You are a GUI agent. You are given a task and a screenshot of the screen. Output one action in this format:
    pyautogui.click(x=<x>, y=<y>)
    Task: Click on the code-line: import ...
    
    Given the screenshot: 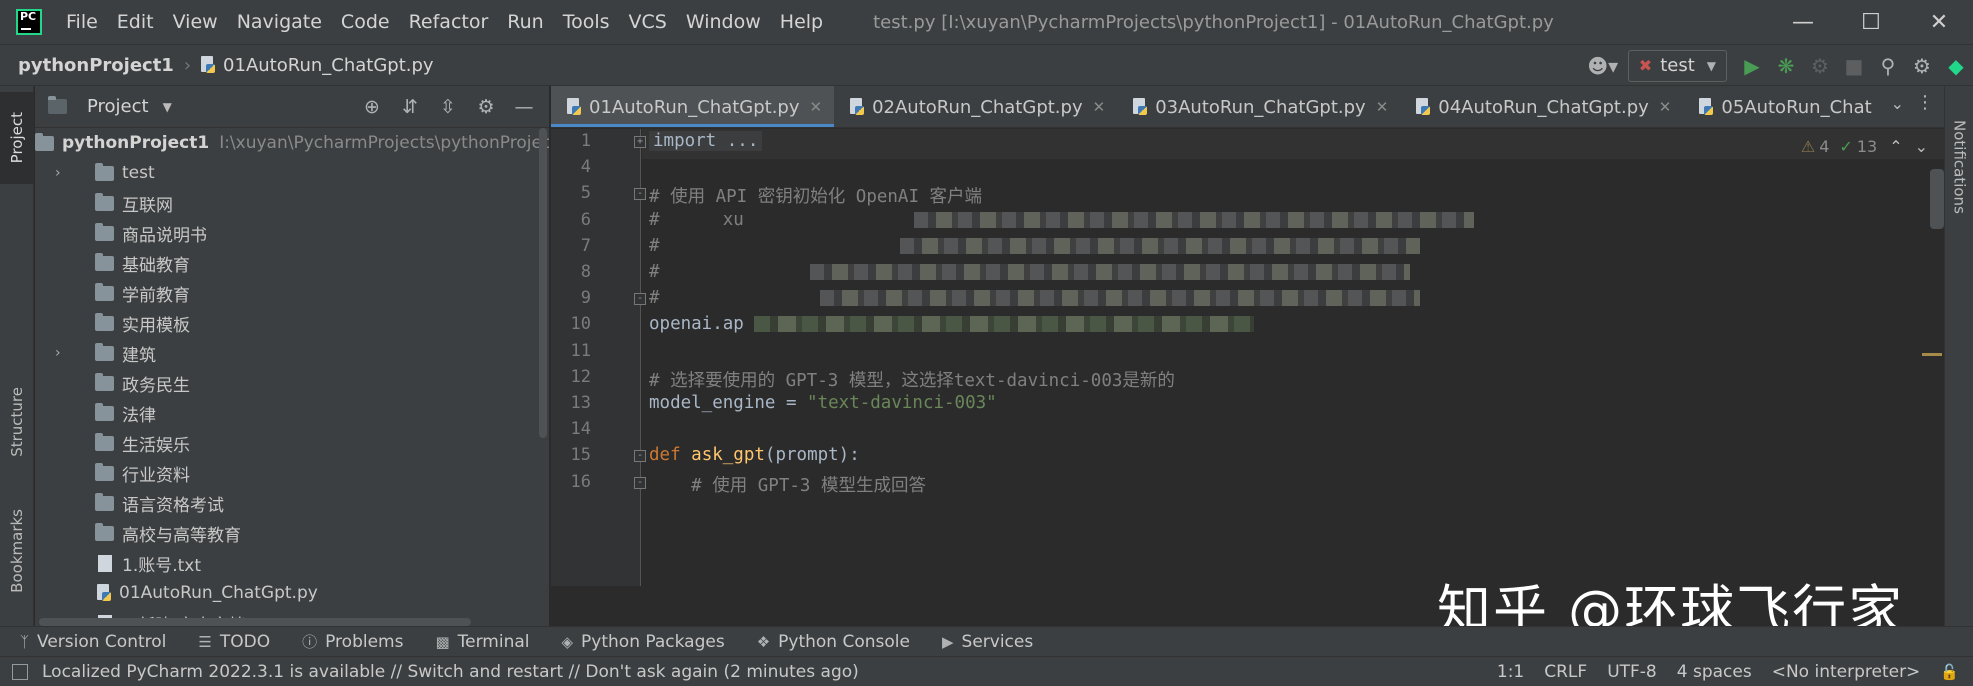 What is the action you would take?
    pyautogui.click(x=706, y=141)
    